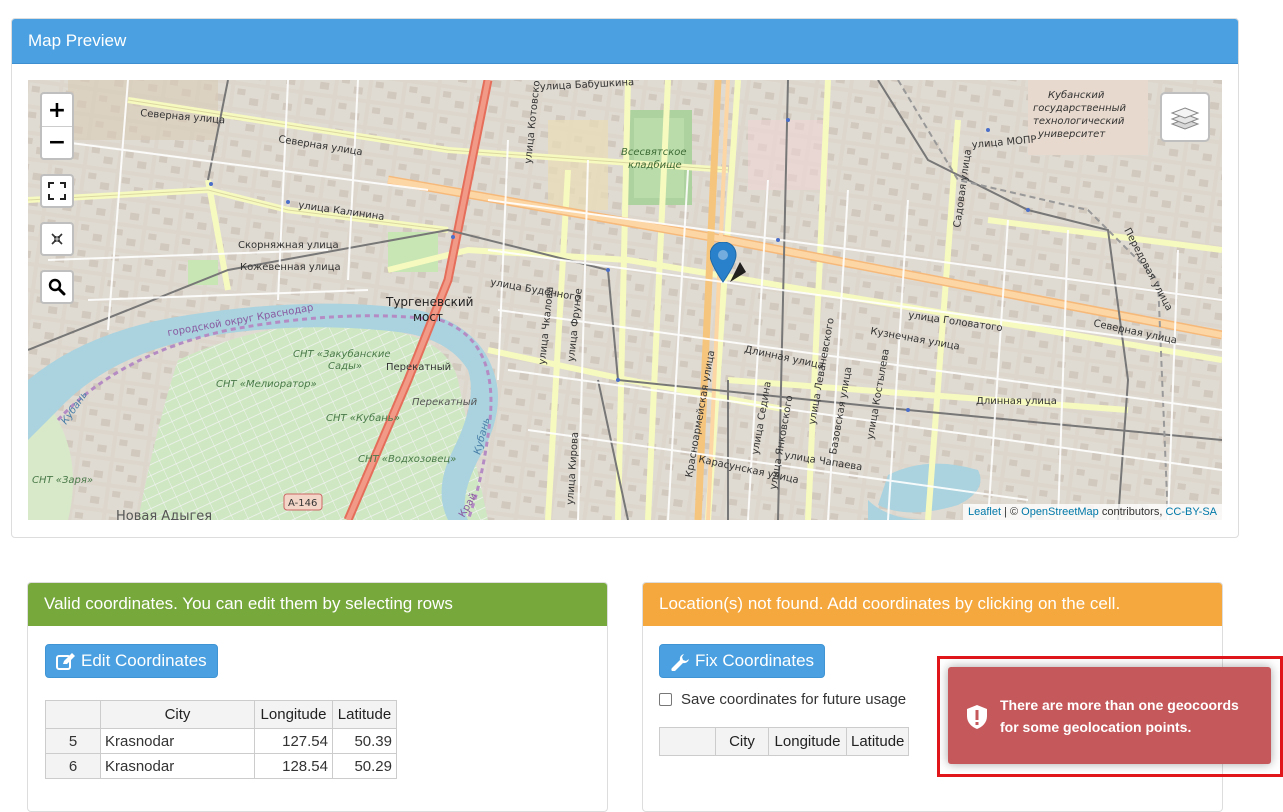  Describe the element at coordinates (1071, 134) in the screenshot. I see `svg-text: университет` at that location.